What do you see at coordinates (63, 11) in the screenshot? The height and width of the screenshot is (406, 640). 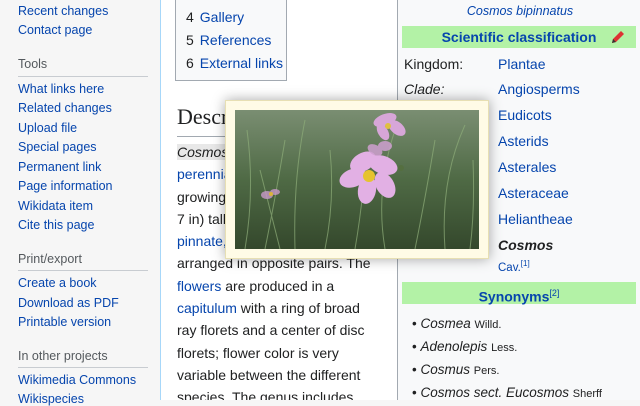 I see `sidebar-item-recent-changes: Recent changes` at bounding box center [63, 11].